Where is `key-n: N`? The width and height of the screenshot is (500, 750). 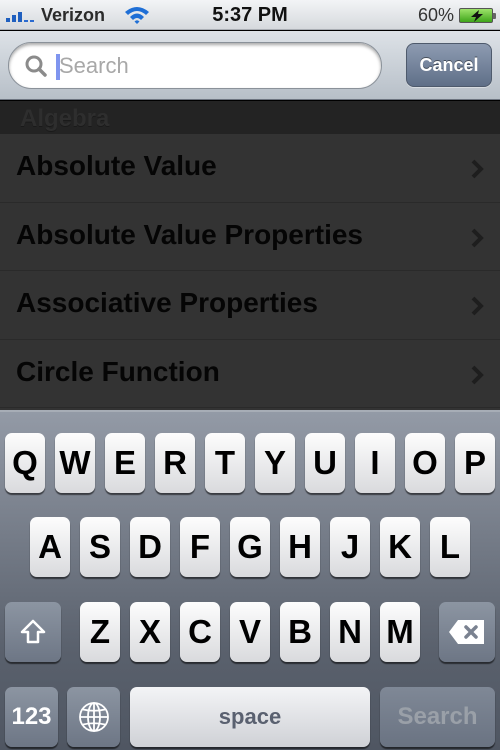
key-n: N is located at coordinates (350, 632).